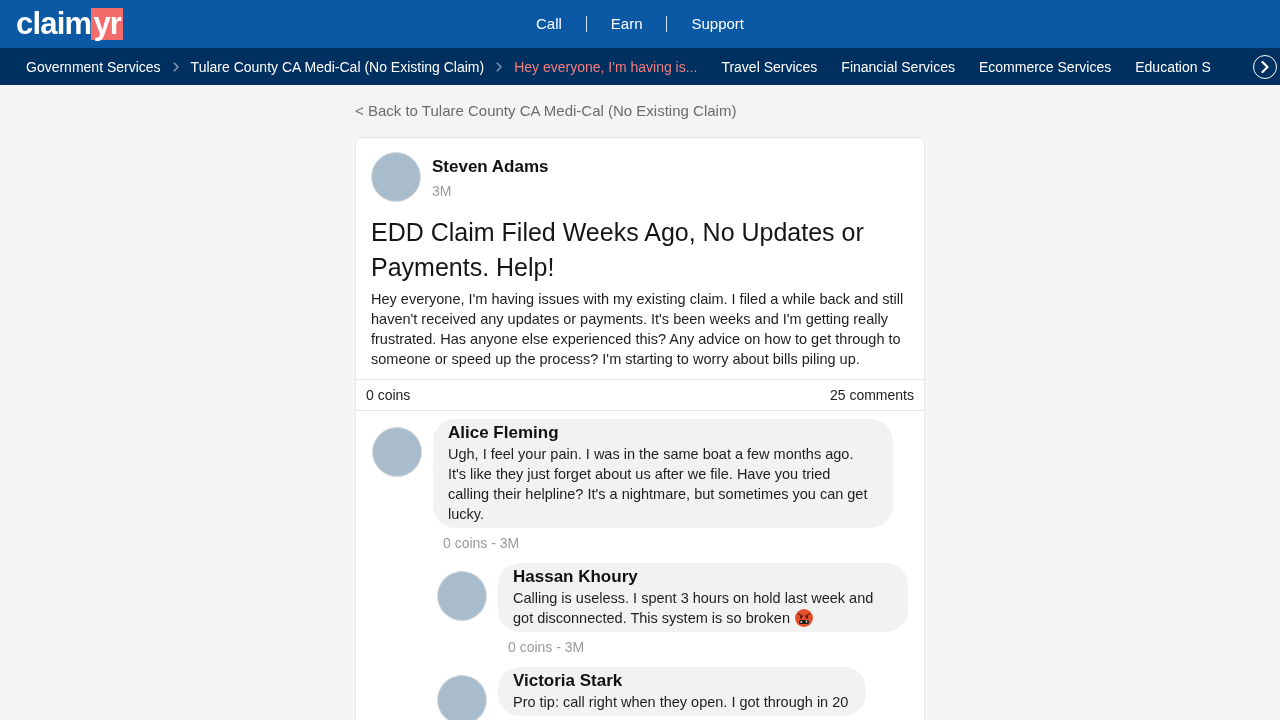 The height and width of the screenshot is (720, 1280). I want to click on coin-count: 0 coins, so click(388, 395).